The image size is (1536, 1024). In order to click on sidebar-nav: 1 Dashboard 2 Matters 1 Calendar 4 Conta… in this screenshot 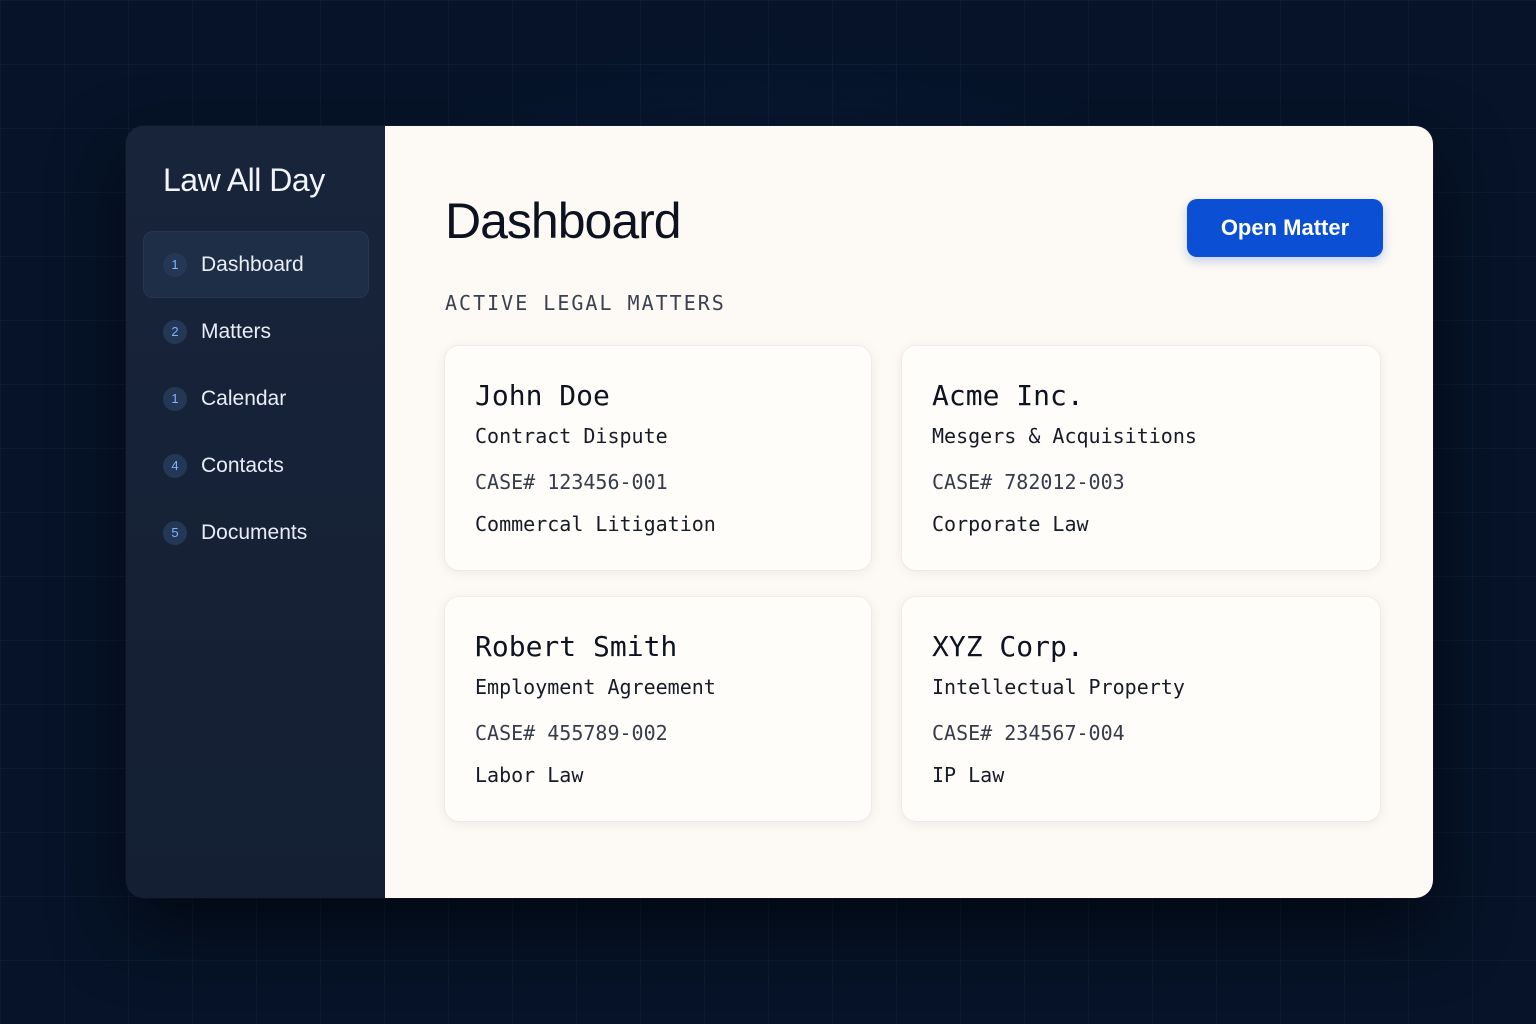, I will do `click(256, 398)`.